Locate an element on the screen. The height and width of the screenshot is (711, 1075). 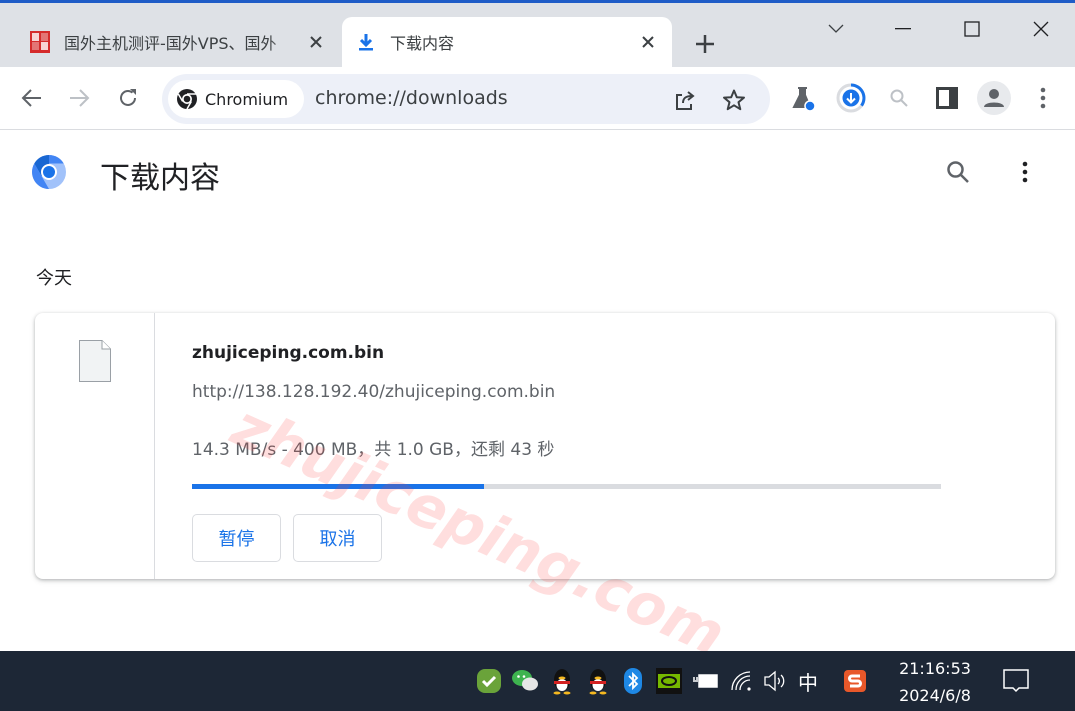
reload-button is located at coordinates (128, 98).